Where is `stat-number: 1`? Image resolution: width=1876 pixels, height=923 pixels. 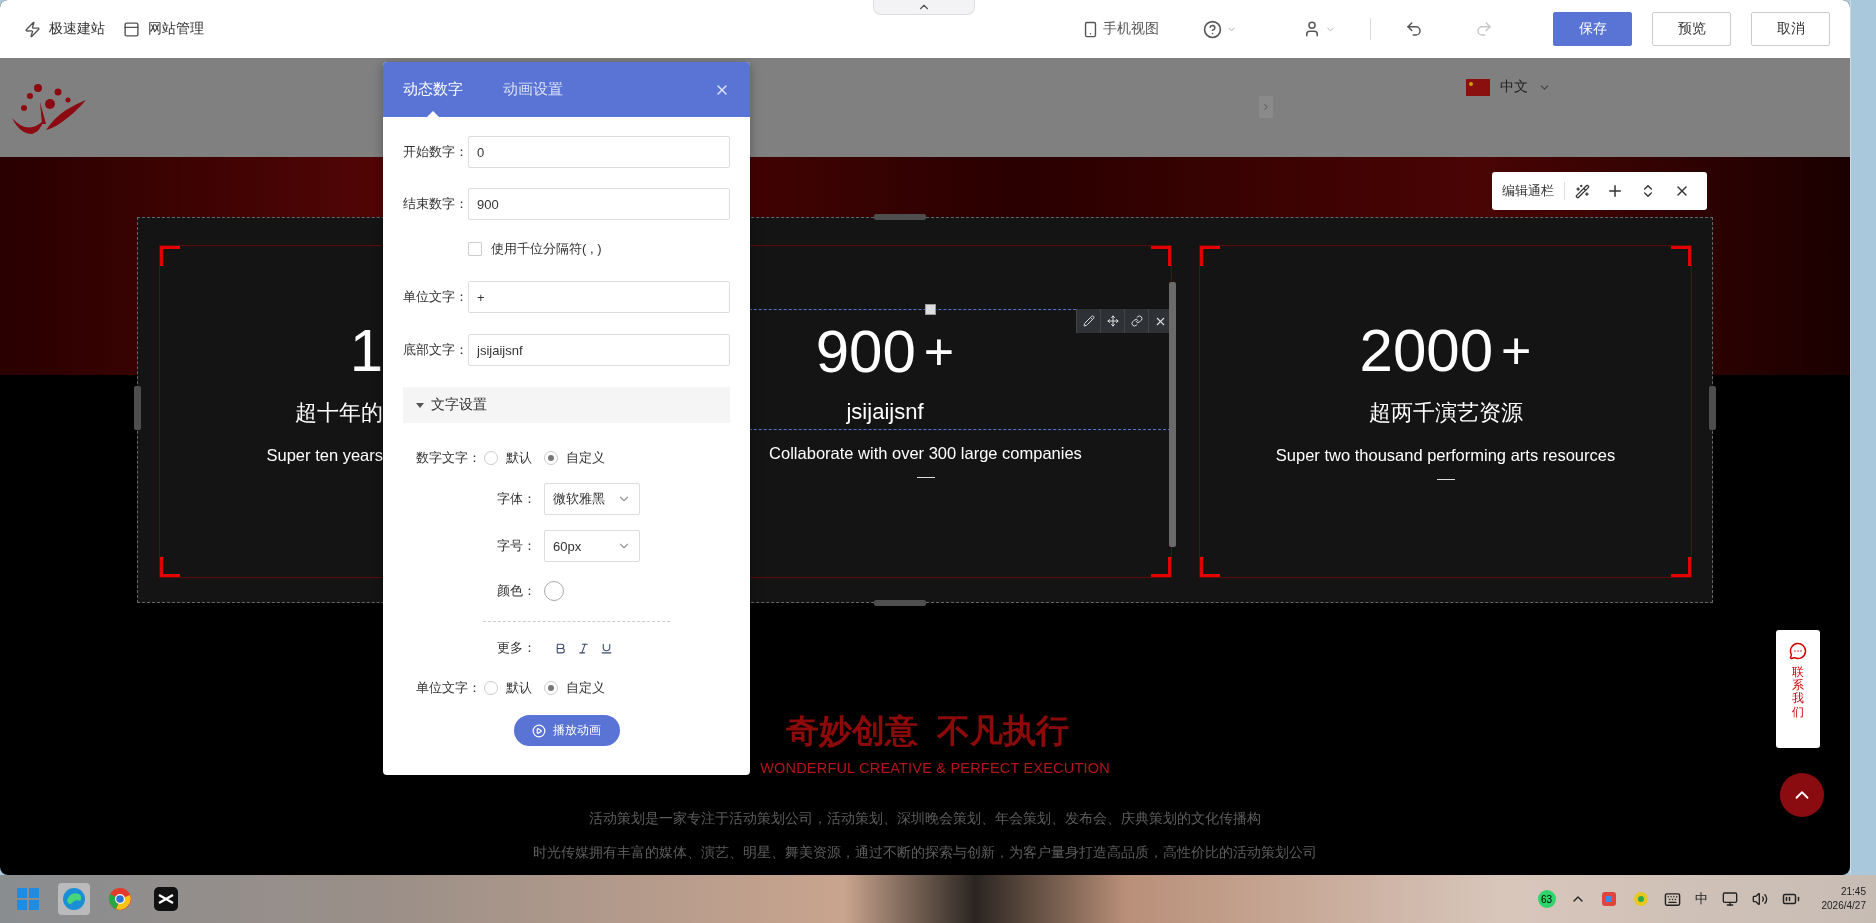
stat-number: 1 is located at coordinates (366, 351).